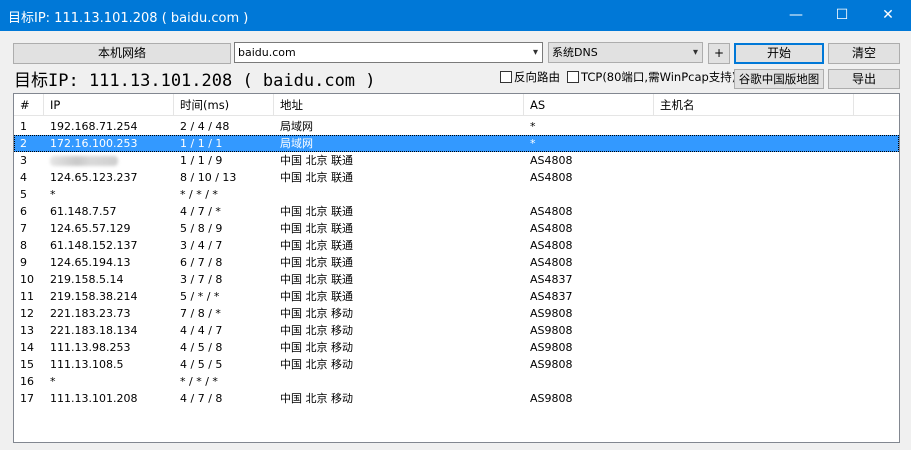 The image size is (911, 450). I want to click on hop-time: 4 / 5 / 5, so click(201, 364).